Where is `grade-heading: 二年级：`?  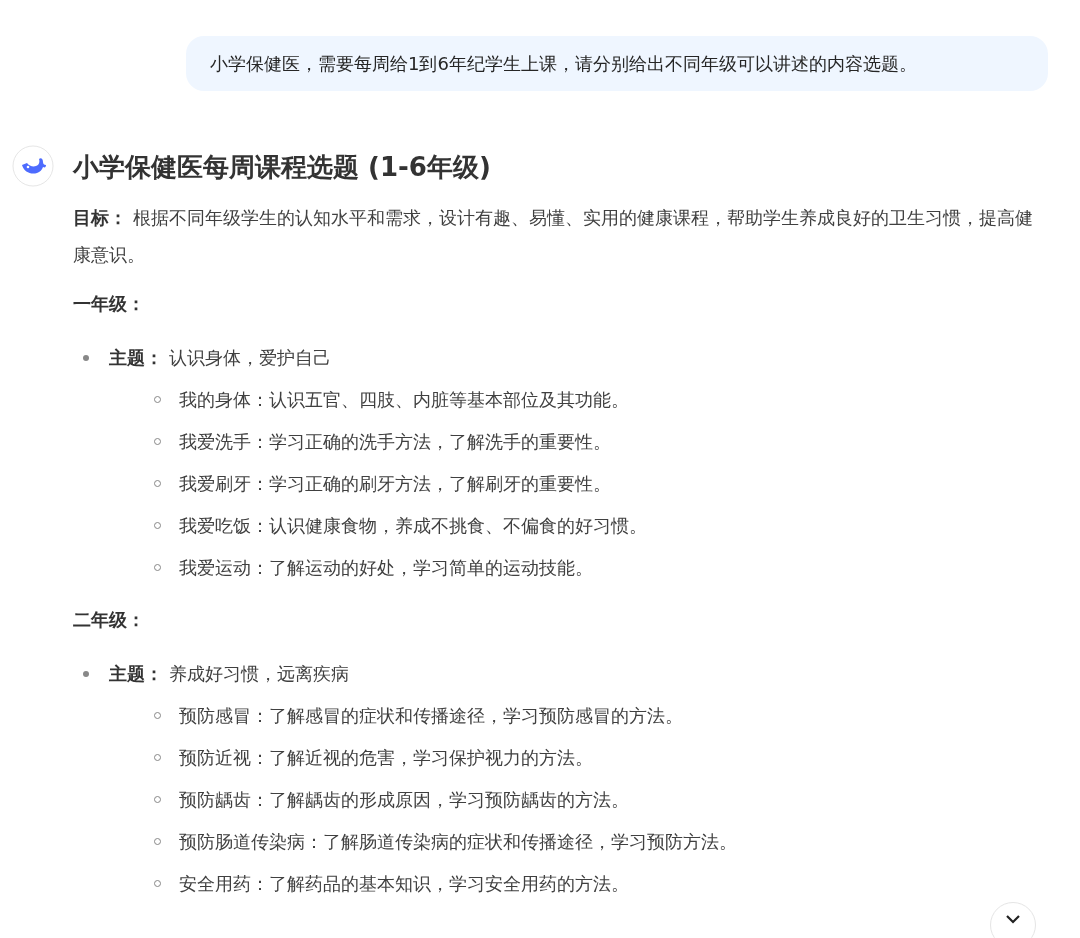 grade-heading: 二年级： is located at coordinates (109, 620).